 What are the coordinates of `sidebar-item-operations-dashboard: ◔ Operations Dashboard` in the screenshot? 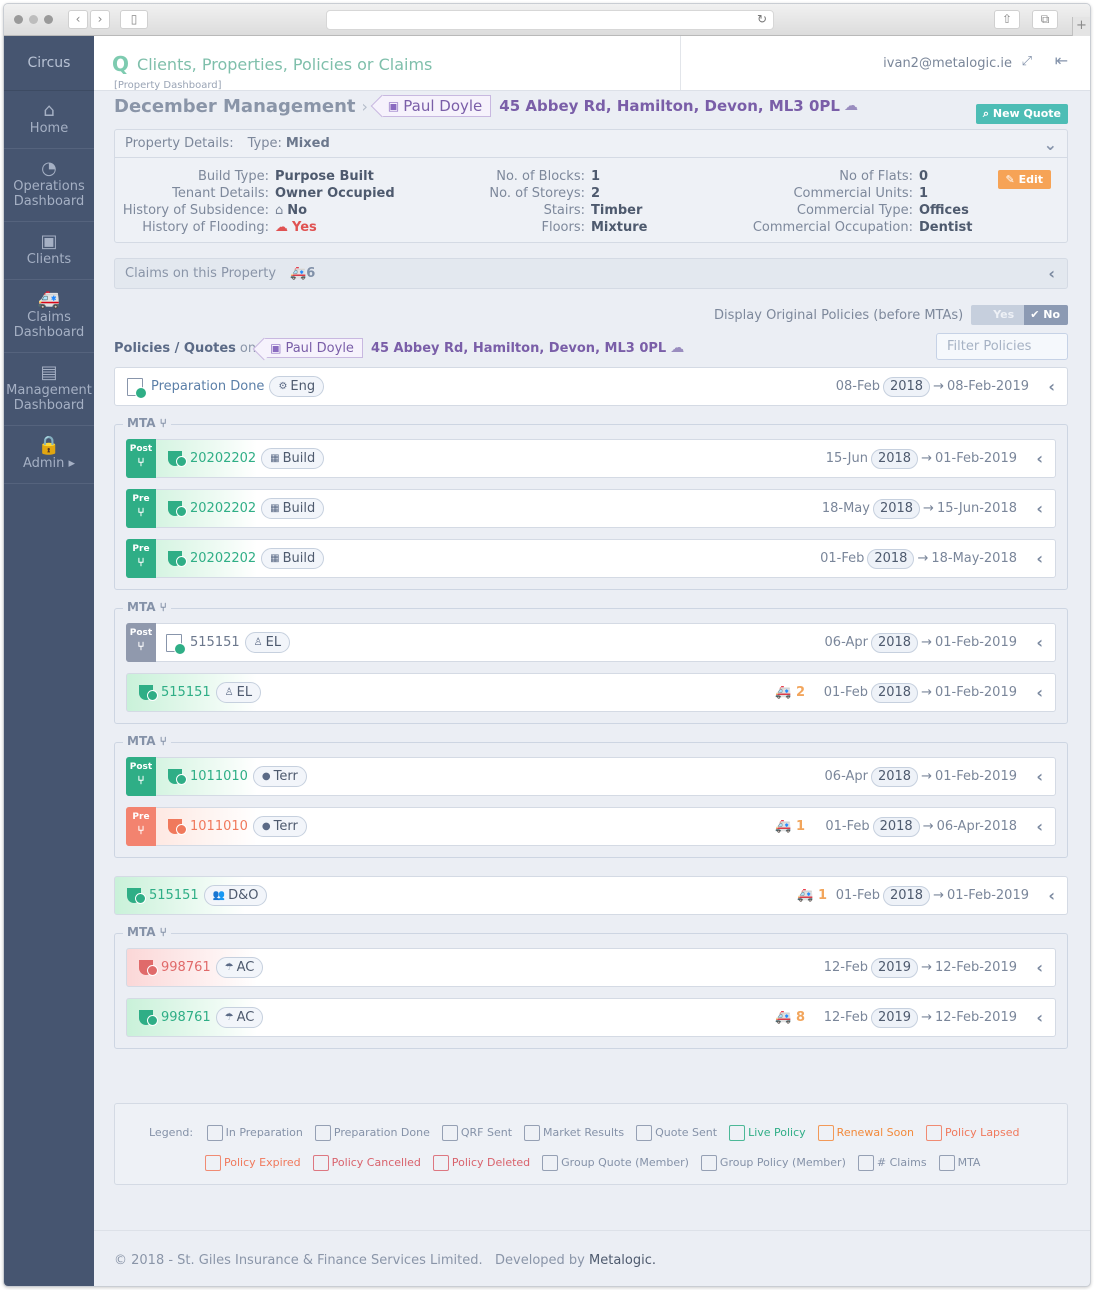 It's located at (49, 185).